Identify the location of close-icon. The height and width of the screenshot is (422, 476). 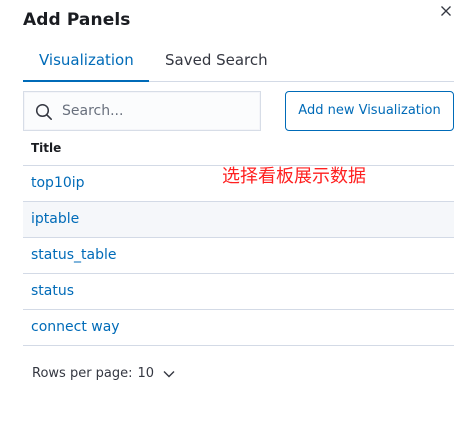
(446, 11).